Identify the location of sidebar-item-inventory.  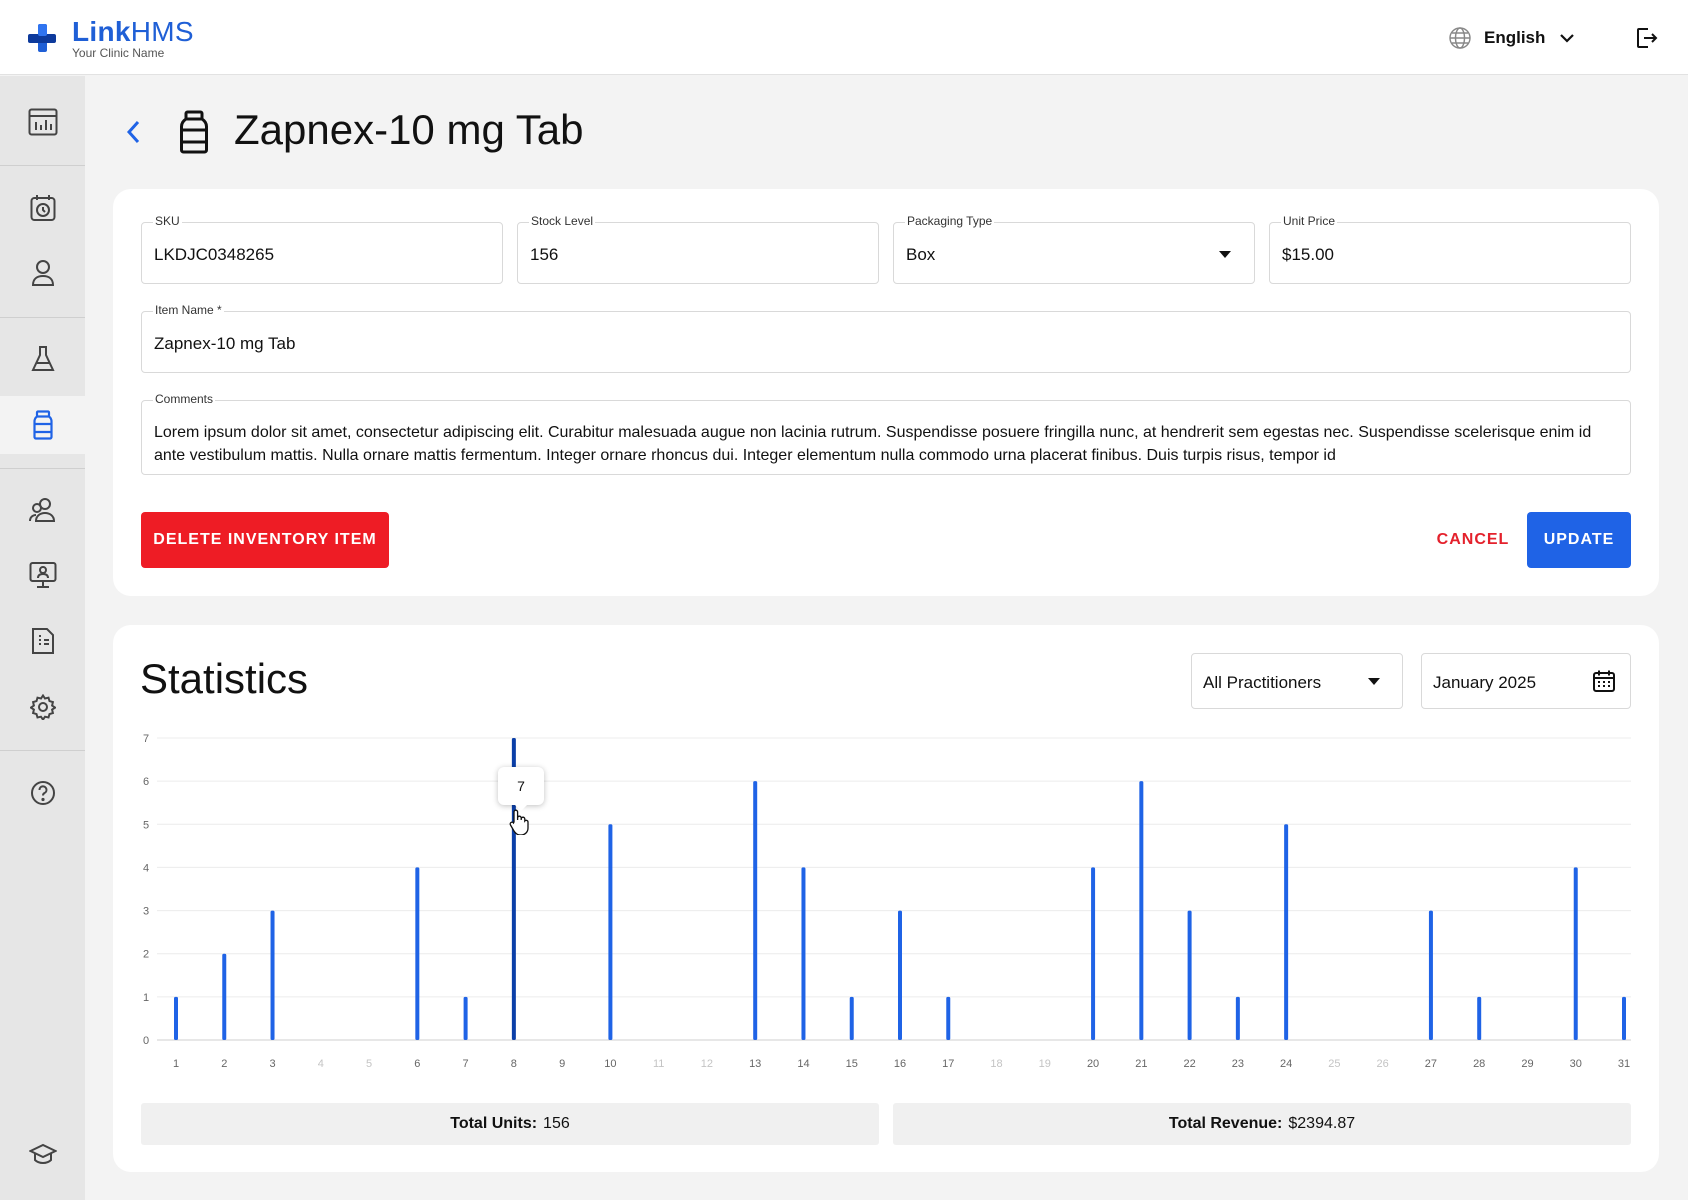
(42, 425).